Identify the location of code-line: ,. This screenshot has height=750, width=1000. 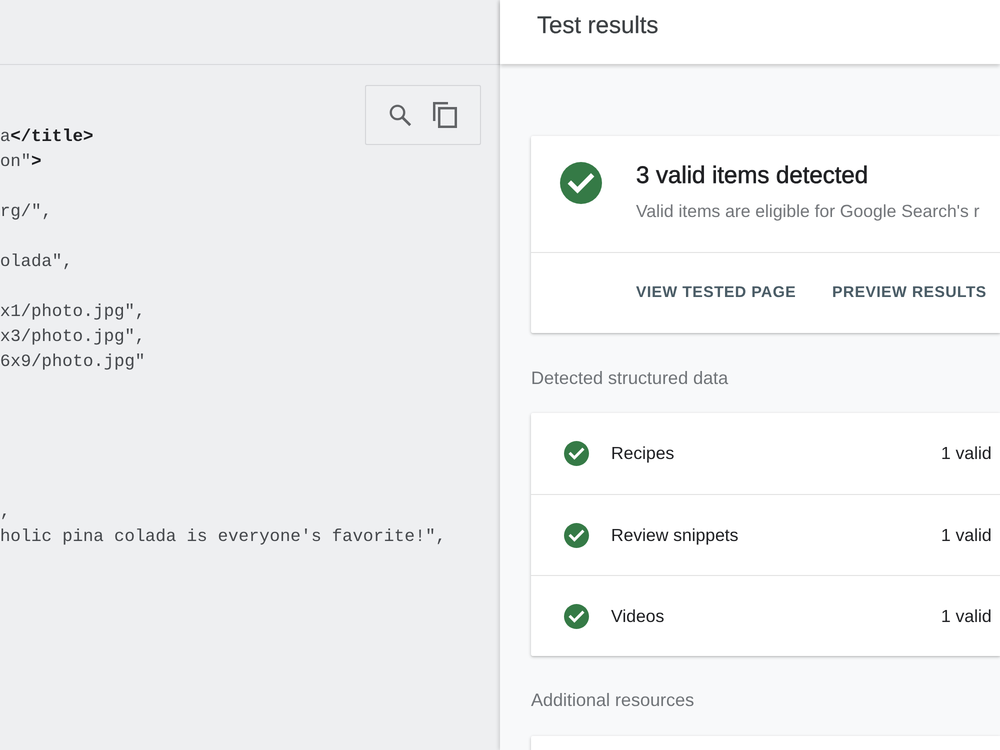
(5, 513).